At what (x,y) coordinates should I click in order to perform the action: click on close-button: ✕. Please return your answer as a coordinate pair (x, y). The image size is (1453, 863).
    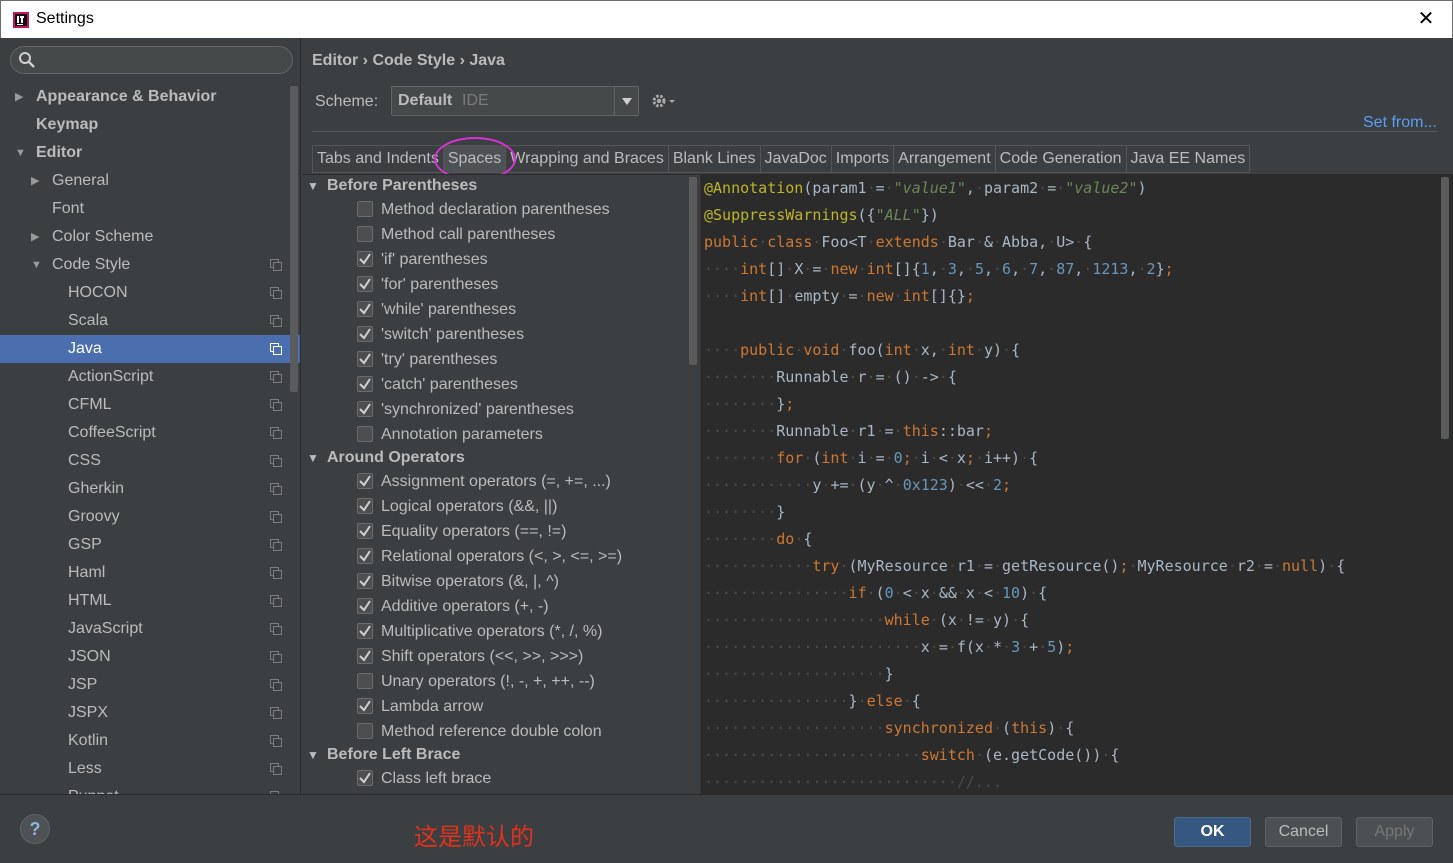
    Looking at the image, I should click on (1426, 19).